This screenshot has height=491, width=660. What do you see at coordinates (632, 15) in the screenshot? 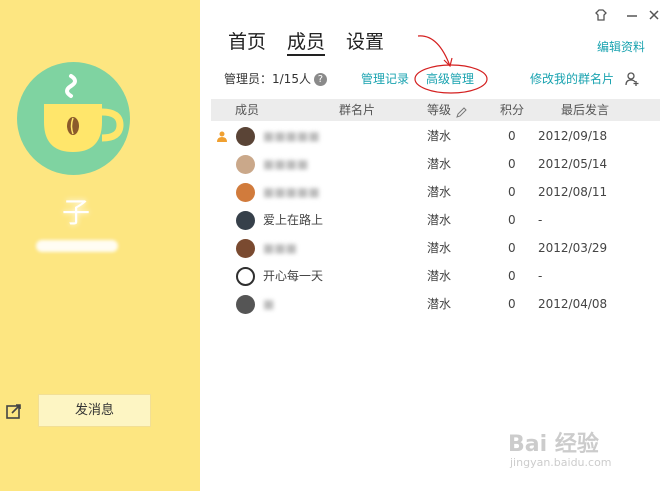
I see `minimize-icon` at bounding box center [632, 15].